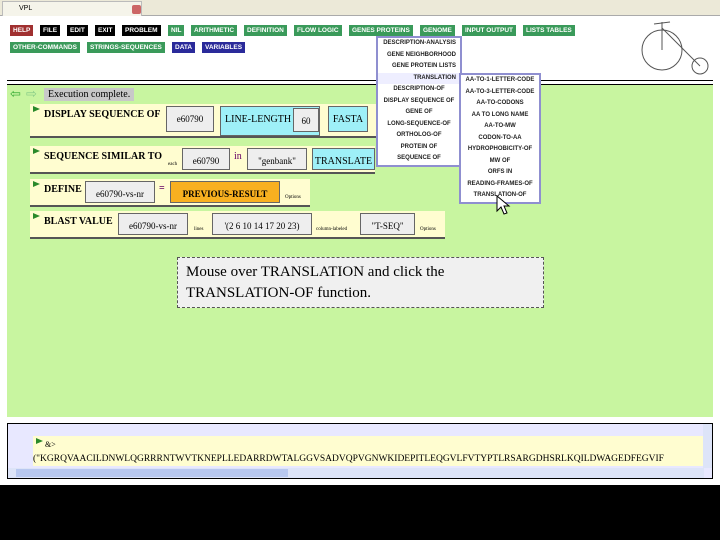  What do you see at coordinates (419, 90) in the screenshot?
I see `menu-item-description-of: DESCRIPTION-OF` at bounding box center [419, 90].